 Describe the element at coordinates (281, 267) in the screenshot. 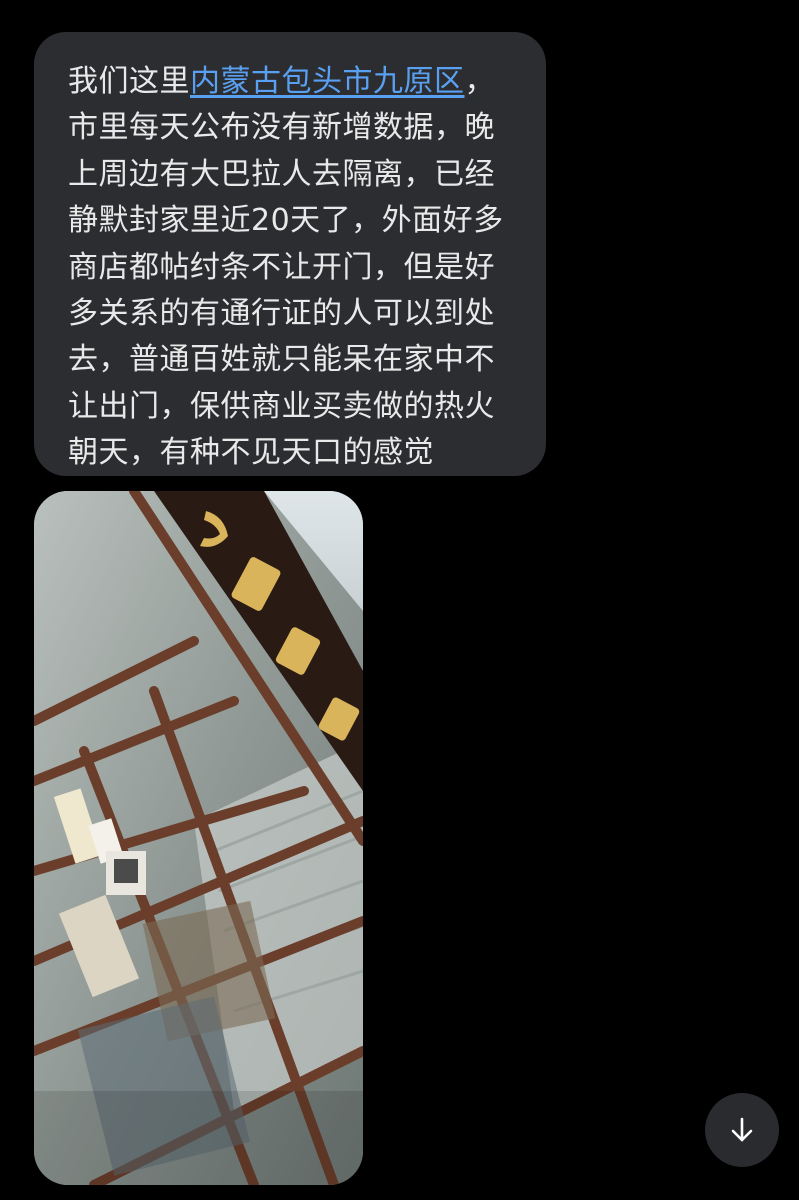

I see `message-line: 商店都帖纣条不让开门，但是好` at that location.